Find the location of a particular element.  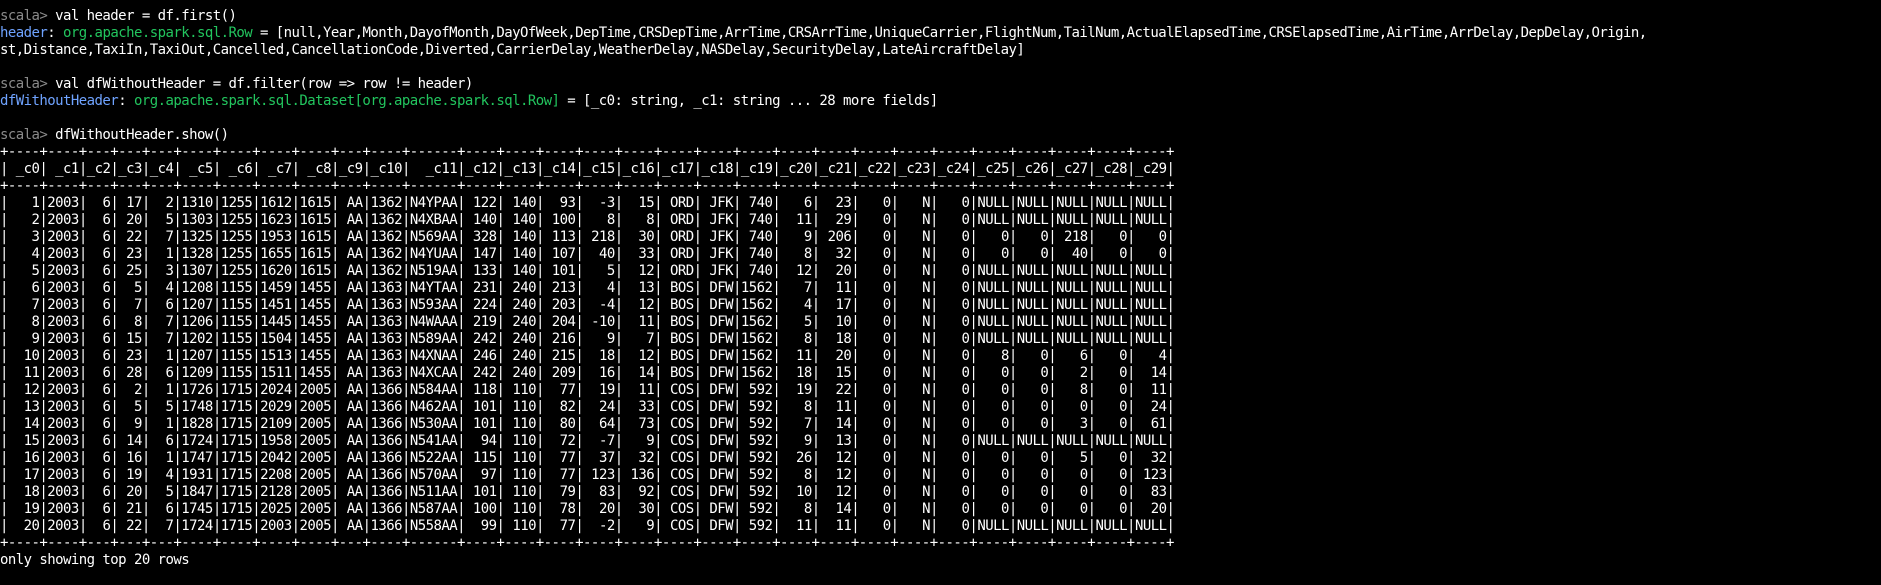

column-header: _c1 is located at coordinates (63, 169).